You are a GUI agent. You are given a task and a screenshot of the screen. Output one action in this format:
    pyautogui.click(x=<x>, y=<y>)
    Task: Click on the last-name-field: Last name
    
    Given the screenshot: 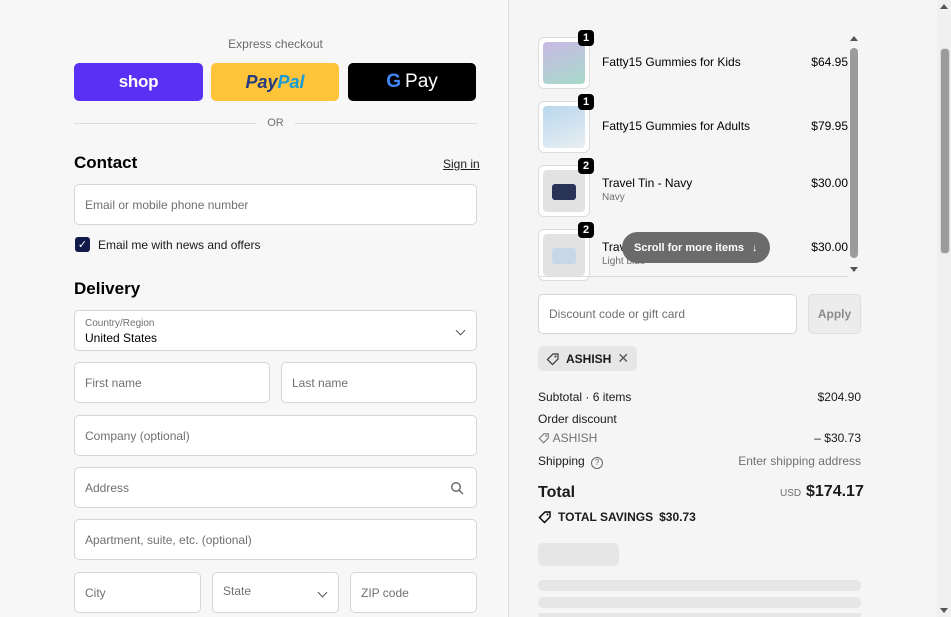 What is the action you would take?
    pyautogui.click(x=379, y=382)
    